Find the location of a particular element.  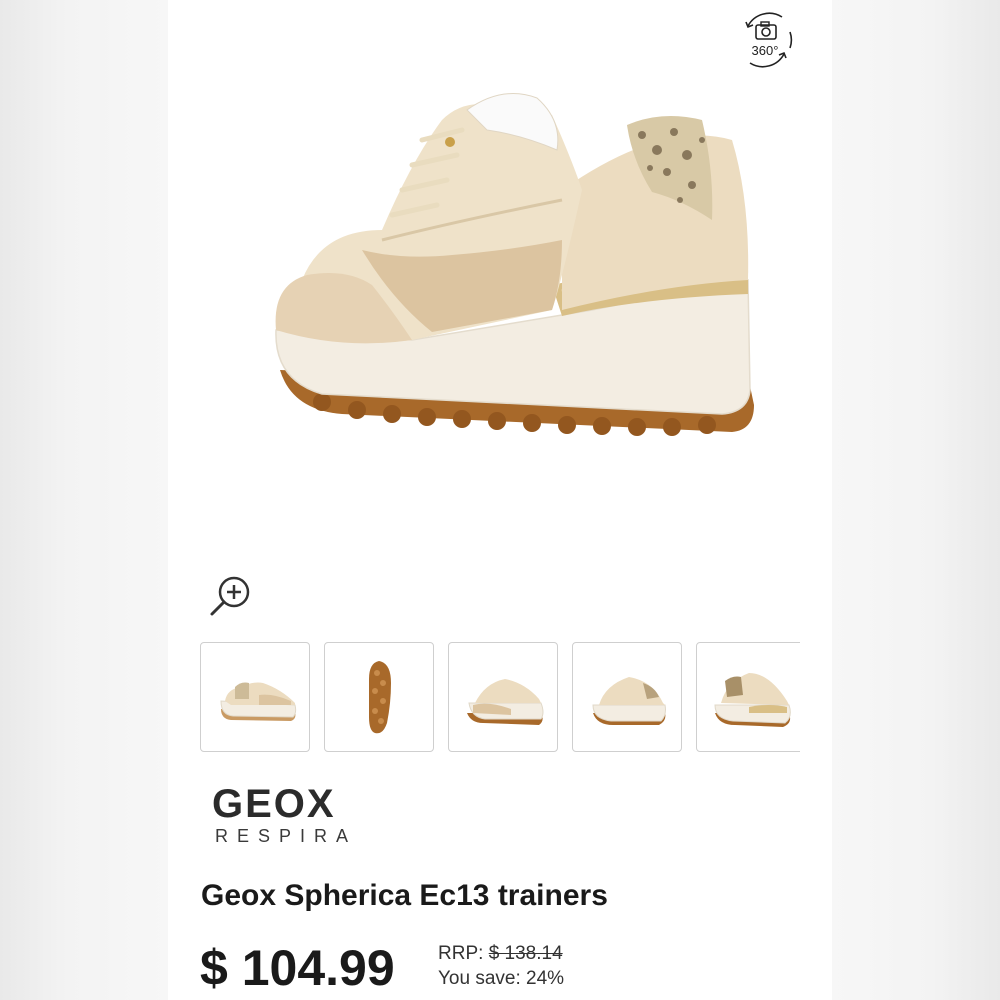

price-details: RRP: $ 138.14 You save: 24% is located at coordinates (501, 966).